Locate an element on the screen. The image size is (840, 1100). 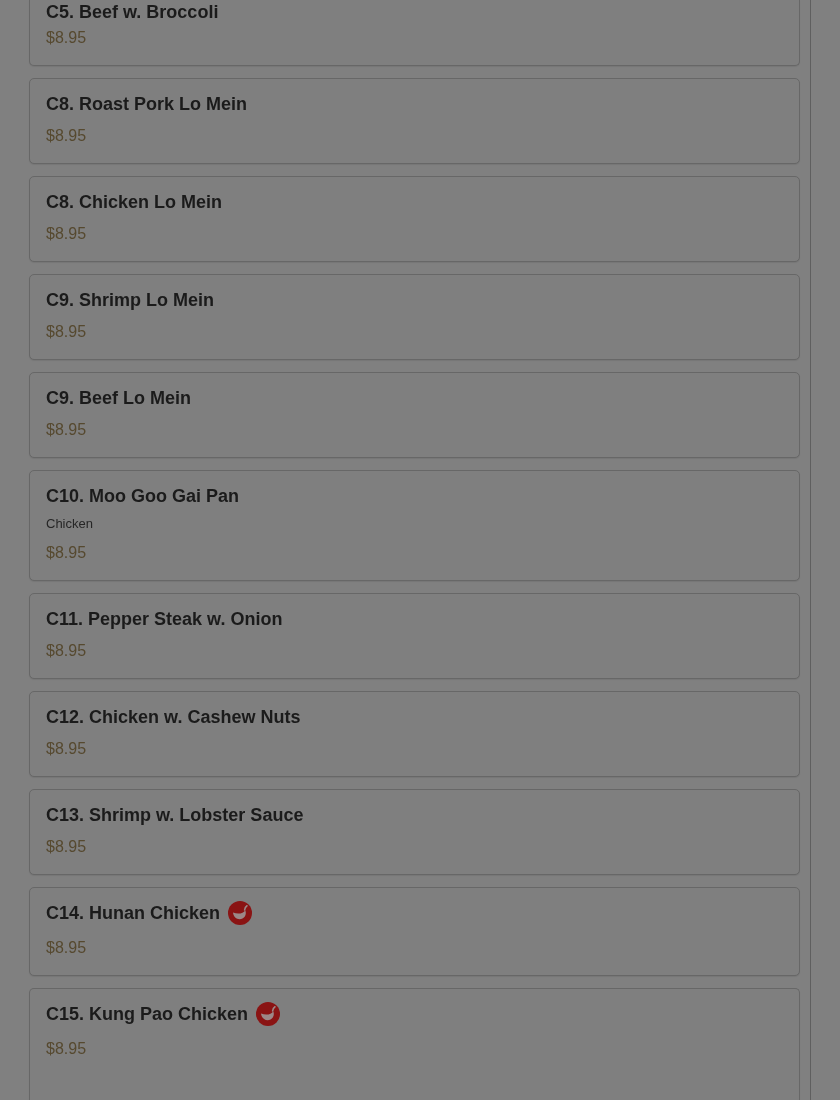
dish-name: C11. Pepper Steak w. Onion is located at coordinates (164, 619).